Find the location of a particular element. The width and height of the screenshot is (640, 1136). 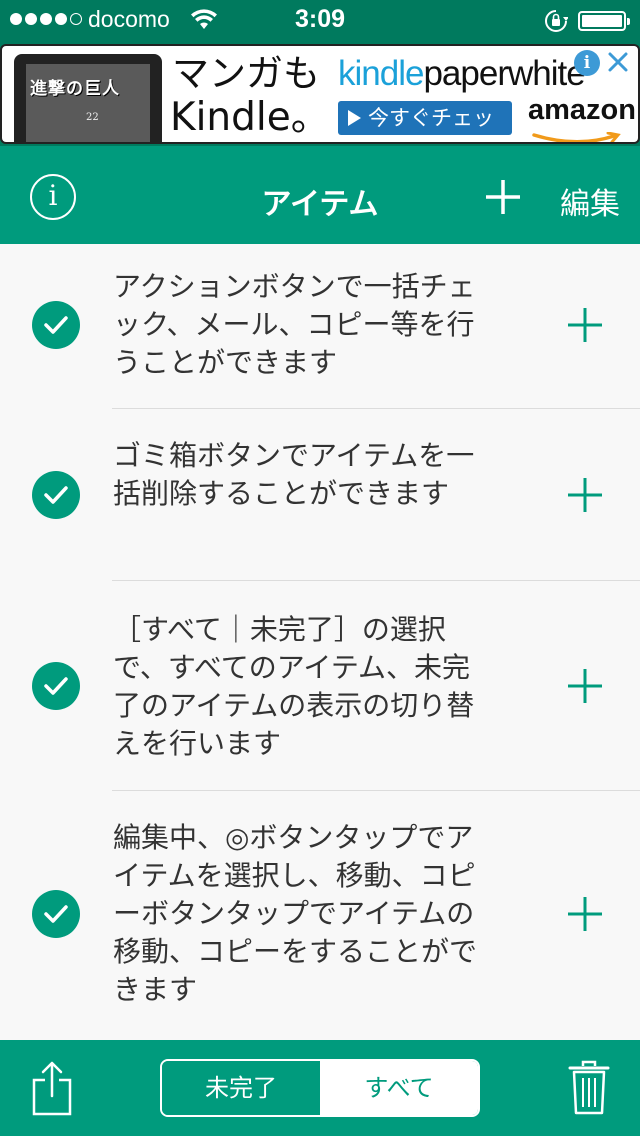

ad-close-icon is located at coordinates (618, 62).